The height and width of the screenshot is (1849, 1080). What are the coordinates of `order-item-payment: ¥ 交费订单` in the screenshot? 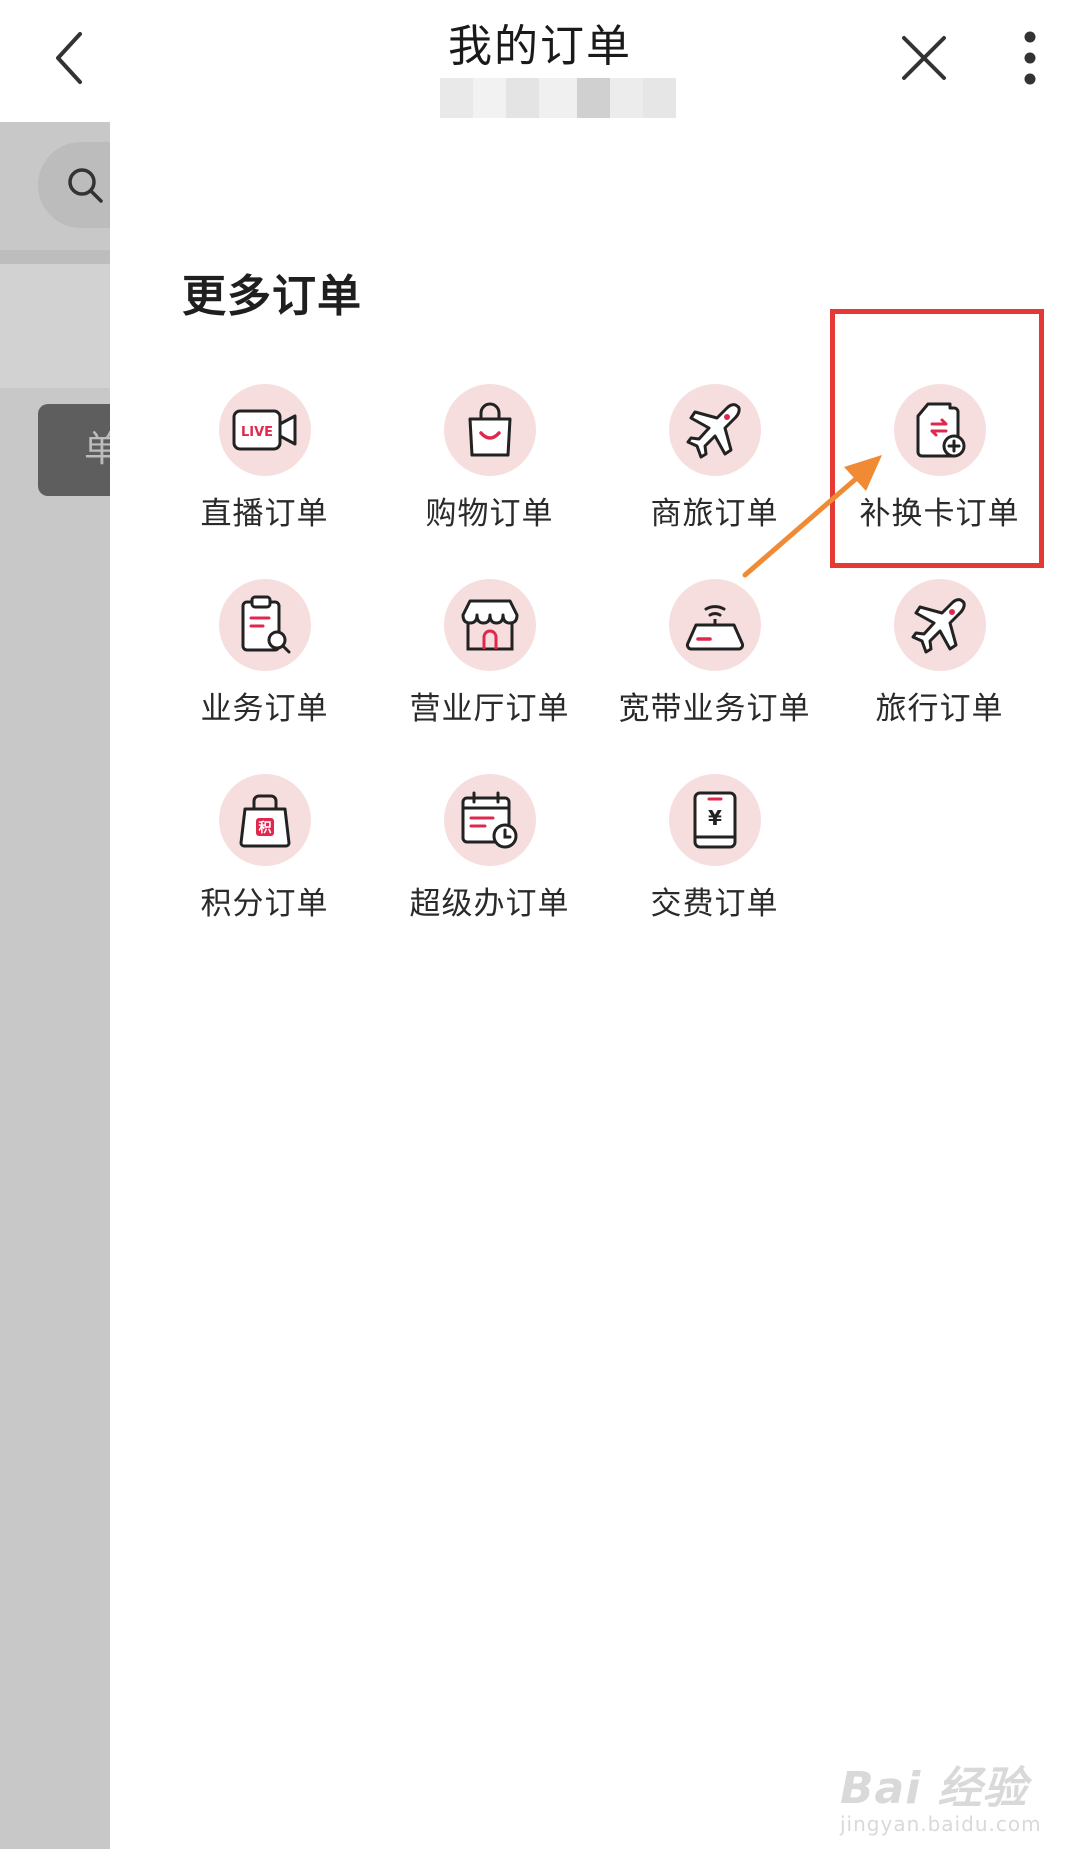 It's located at (714, 871).